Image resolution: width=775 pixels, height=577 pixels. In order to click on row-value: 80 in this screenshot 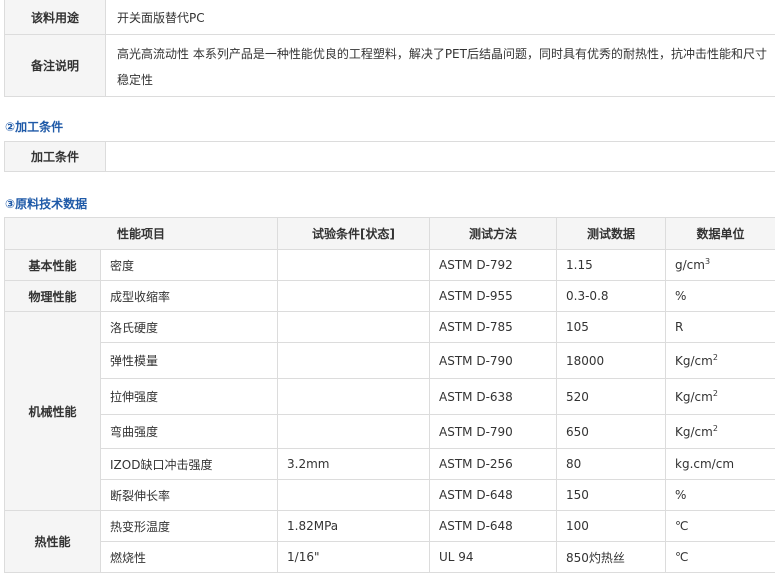, I will do `click(611, 464)`.